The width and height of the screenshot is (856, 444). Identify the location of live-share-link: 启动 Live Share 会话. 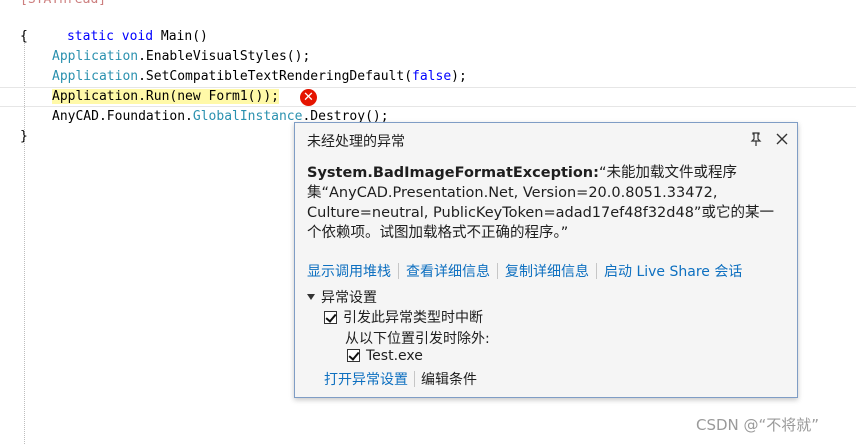
(673, 272).